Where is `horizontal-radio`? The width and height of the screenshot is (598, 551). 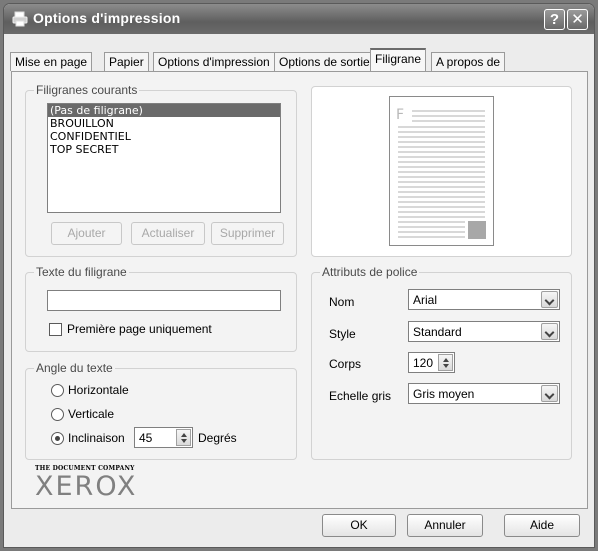 horizontal-radio is located at coordinates (57, 390).